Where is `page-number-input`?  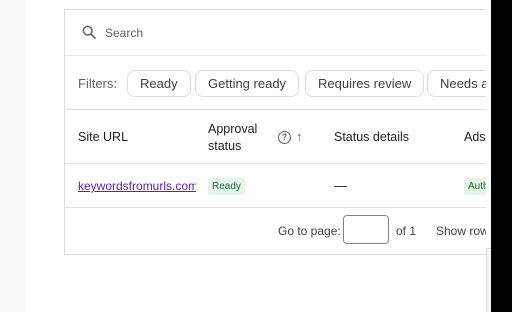
page-number-input is located at coordinates (366, 229).